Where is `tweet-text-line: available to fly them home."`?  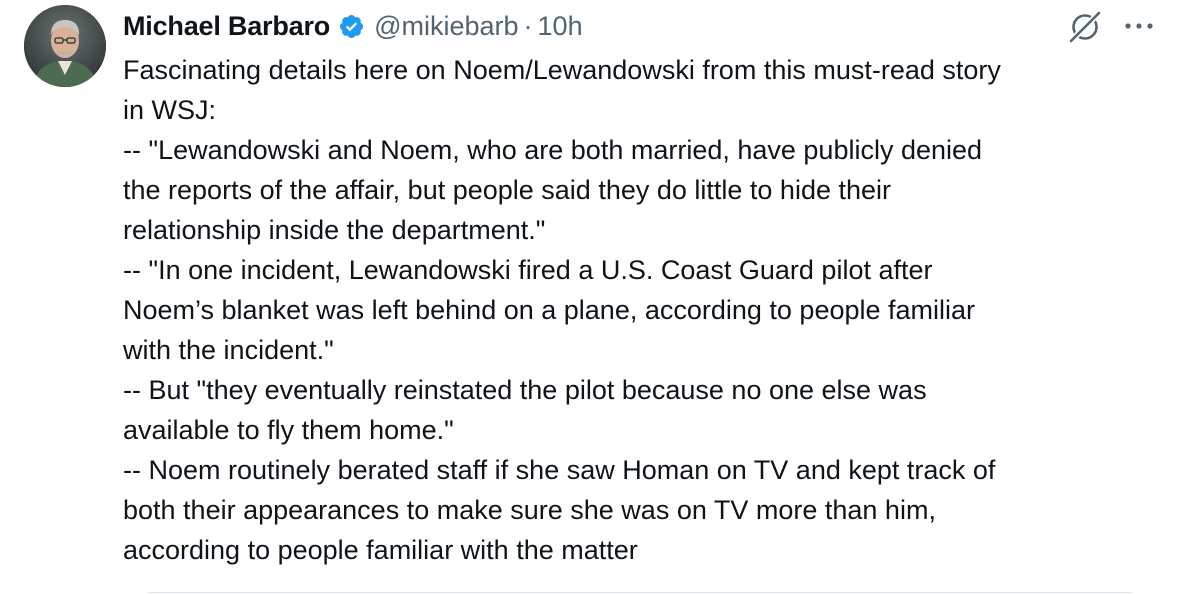 tweet-text-line: available to fly them home." is located at coordinates (288, 430).